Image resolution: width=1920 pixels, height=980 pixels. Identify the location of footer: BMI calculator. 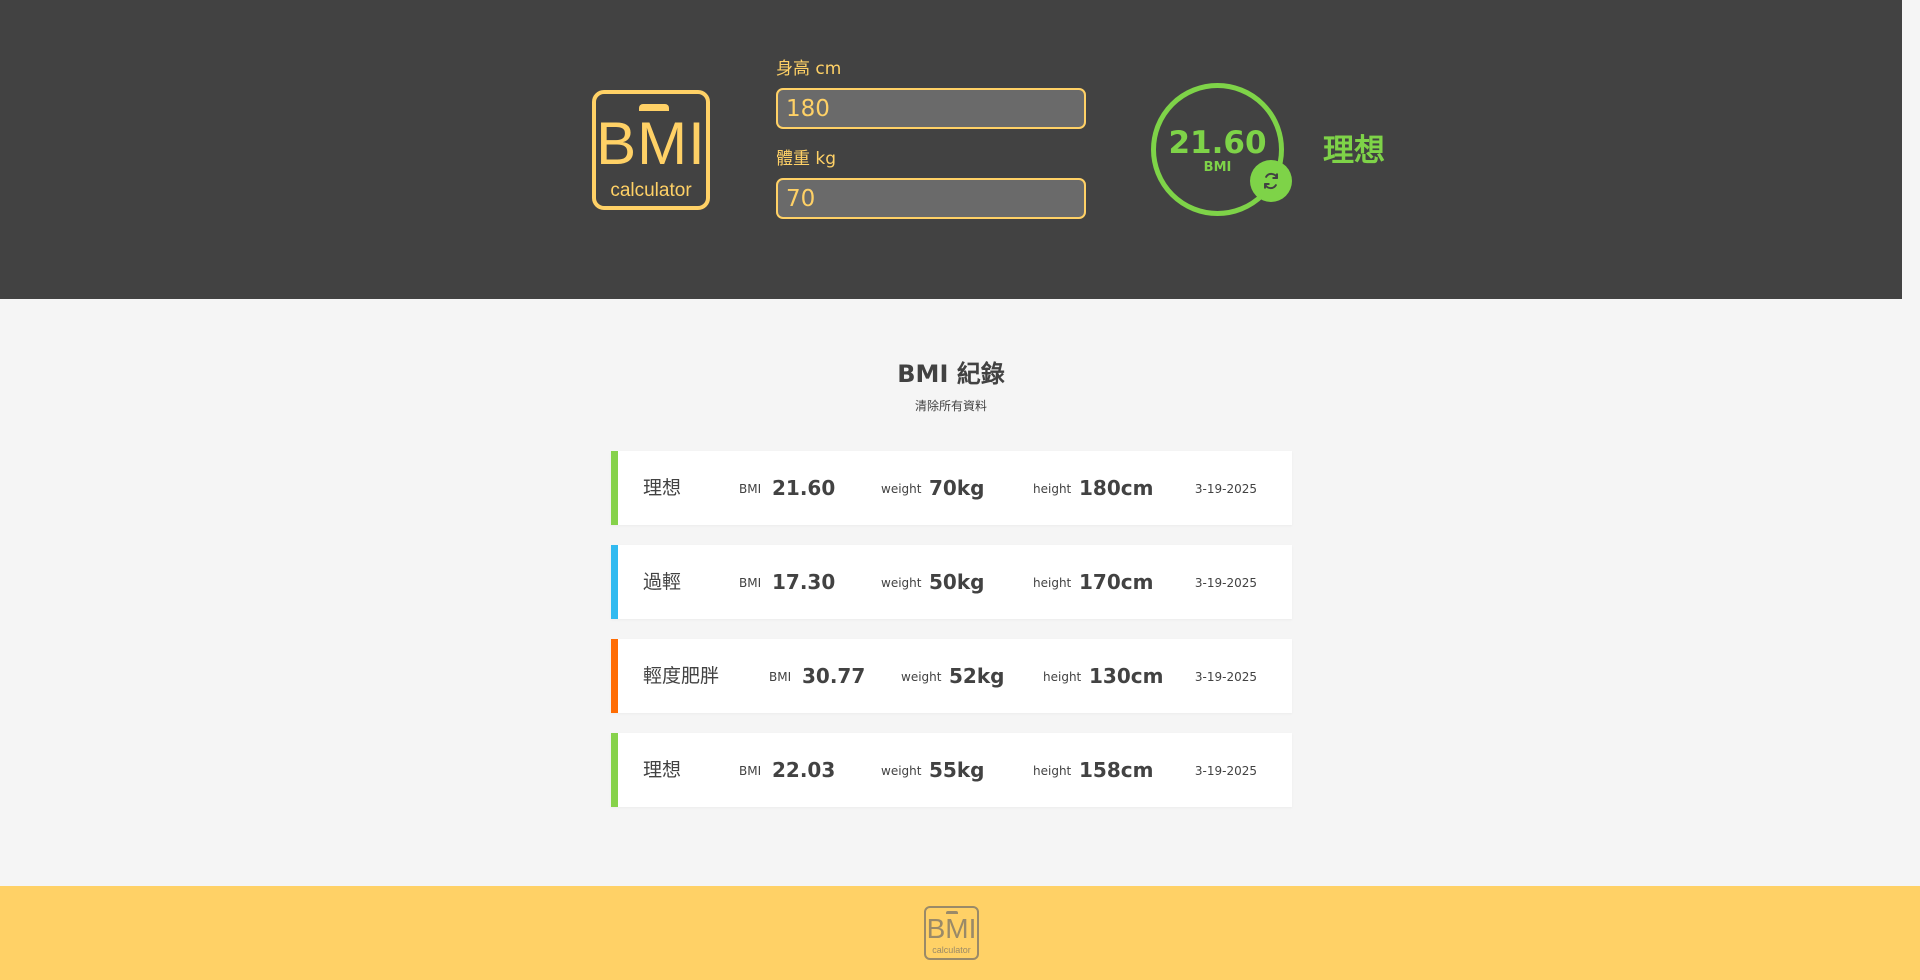
(960, 933).